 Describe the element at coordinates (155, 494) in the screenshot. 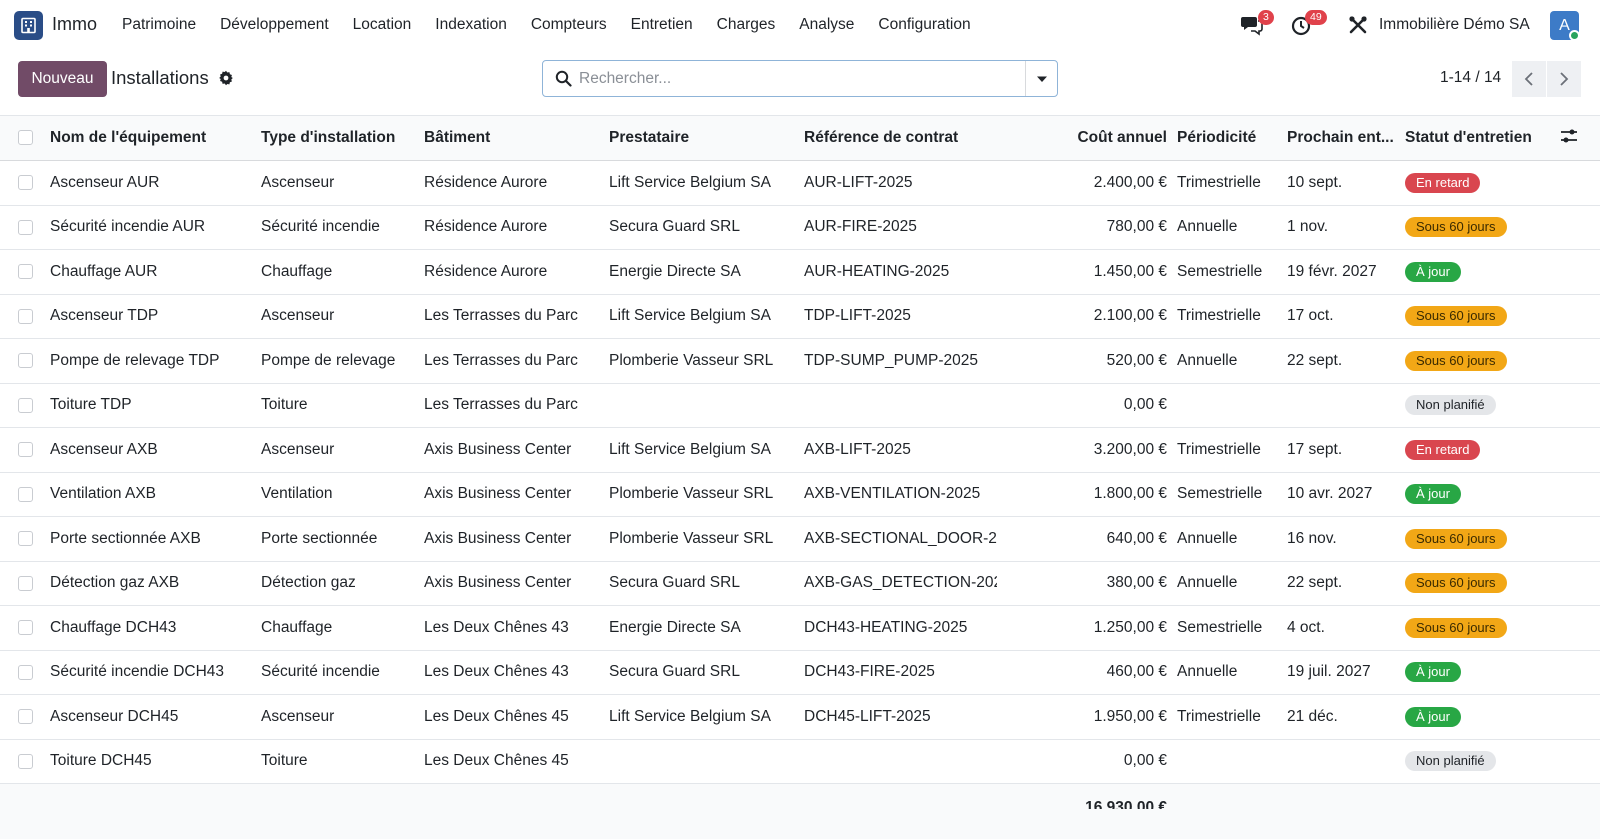

I see `cell-name: Ventilation AXB` at that location.